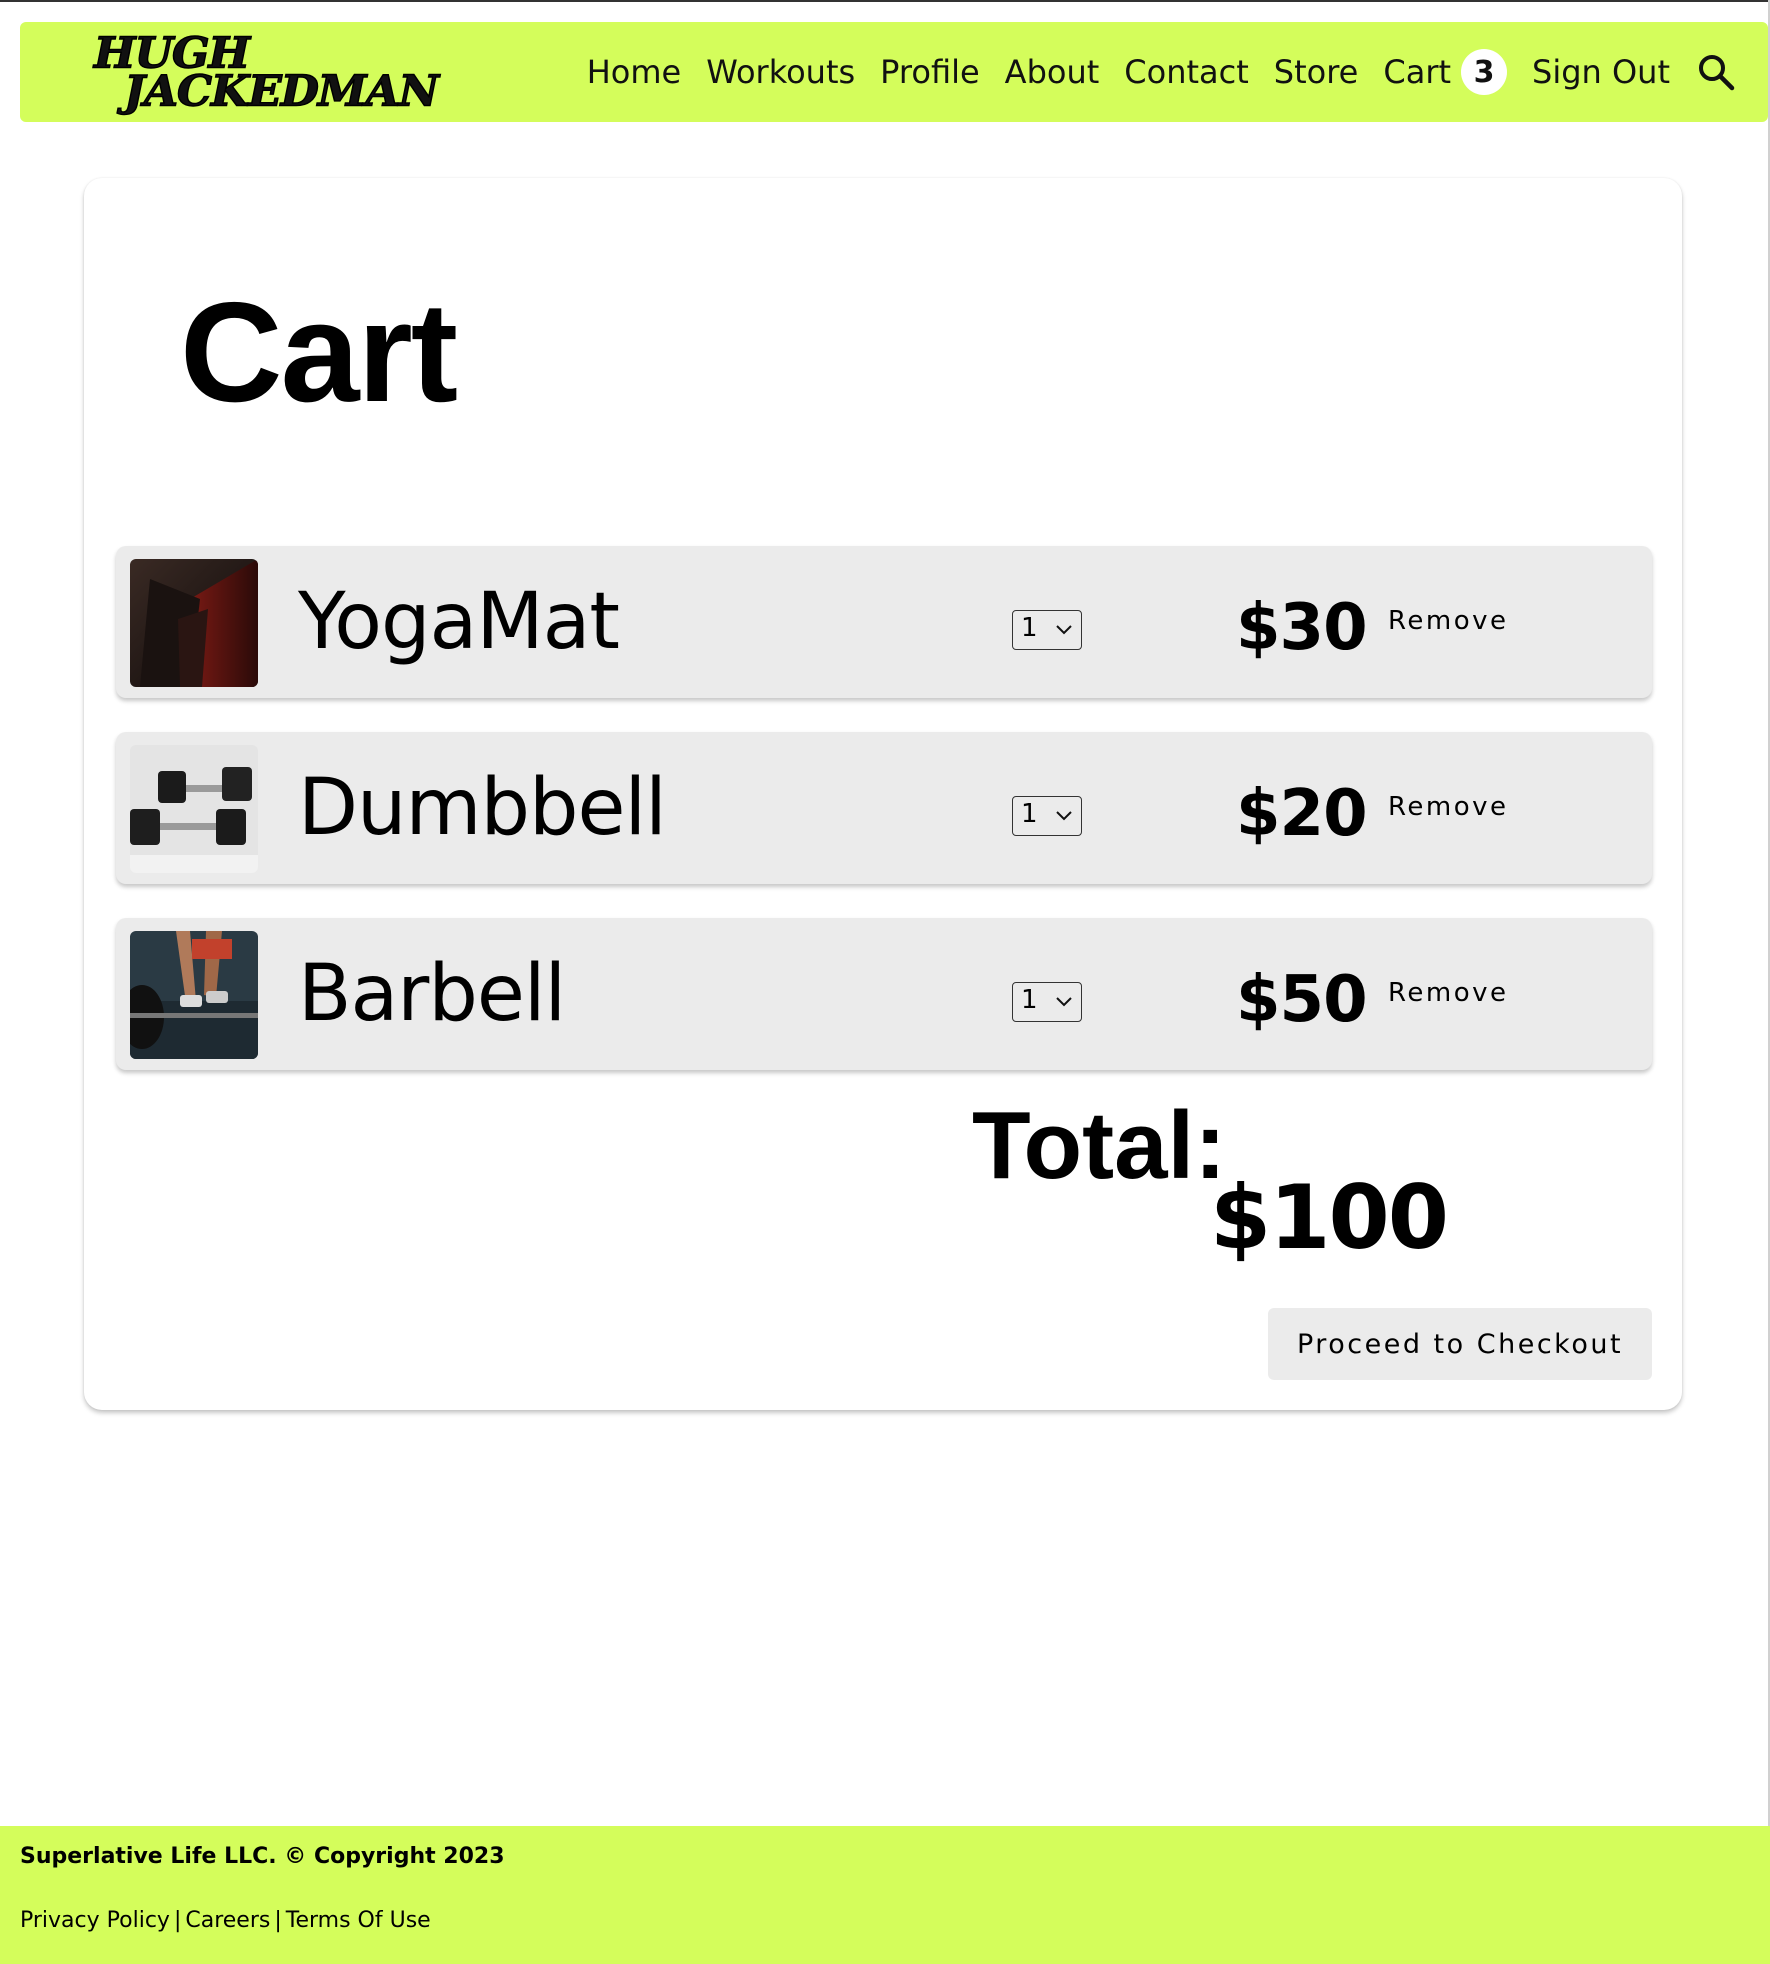  What do you see at coordinates (780, 72) in the screenshot?
I see `nav-link-workouts: Workouts` at bounding box center [780, 72].